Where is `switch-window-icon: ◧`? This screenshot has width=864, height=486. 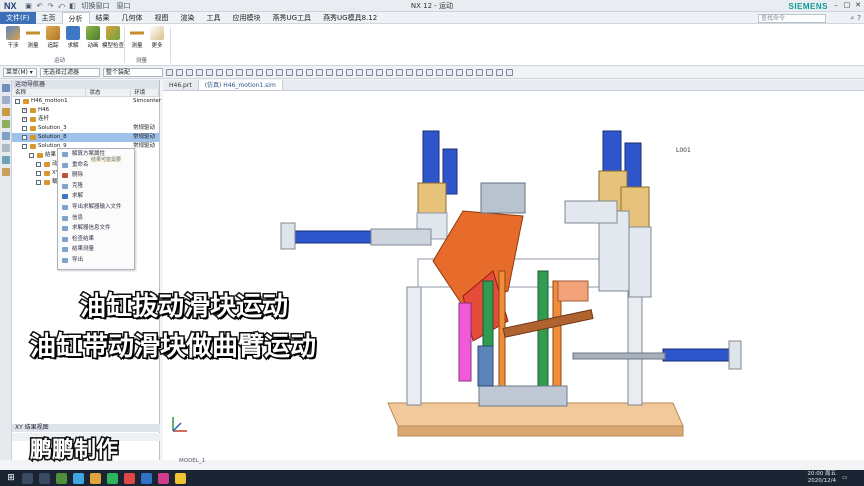
switch-window-icon: ◧ is located at coordinates (73, 6).